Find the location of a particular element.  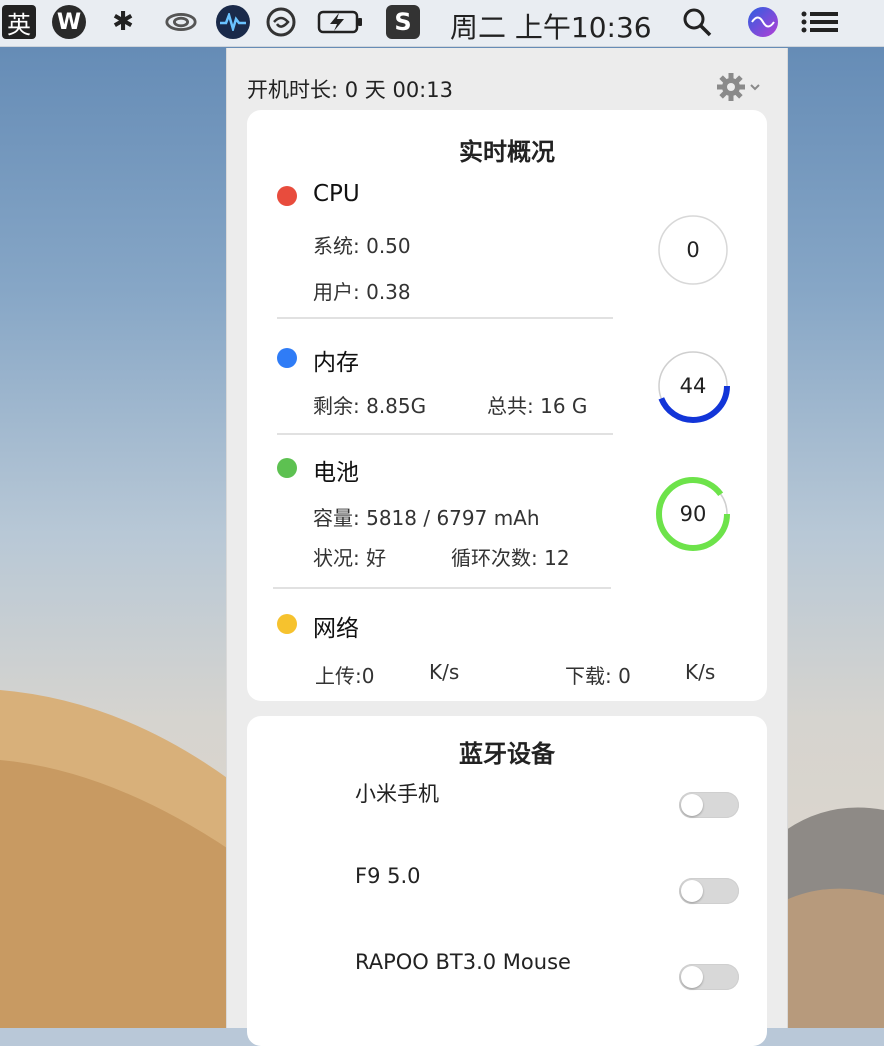

menu-bar: 英 W ✱ S 周二 上午10:36 is located at coordinates (442, 23).